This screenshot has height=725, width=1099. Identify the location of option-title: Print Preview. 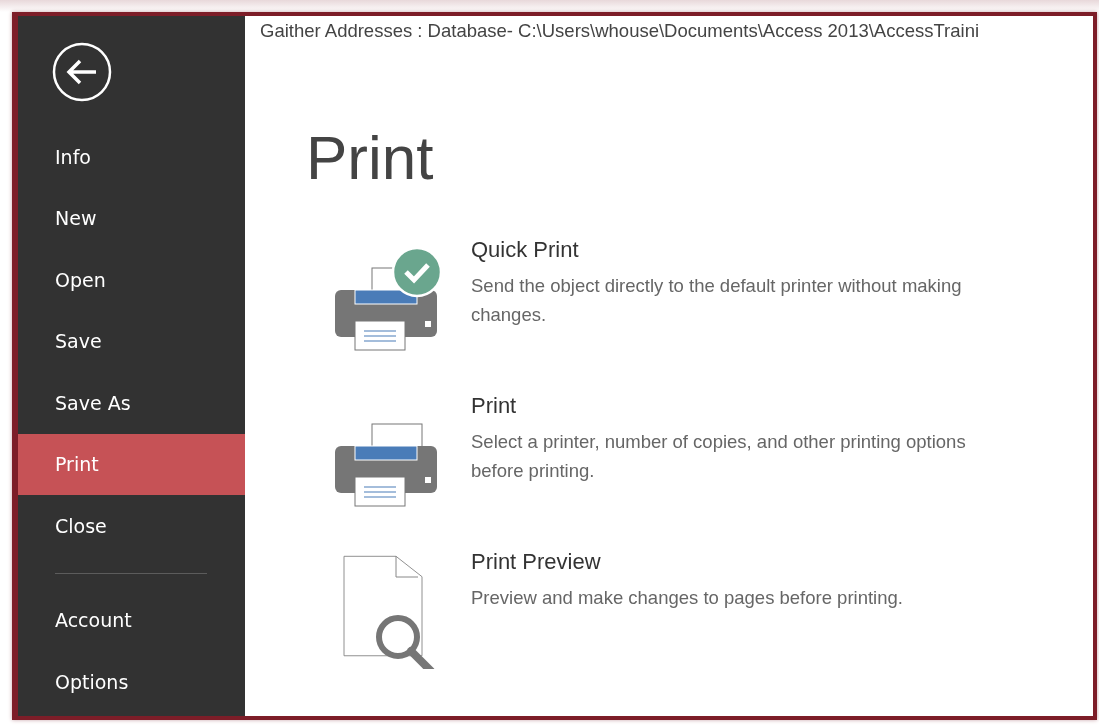
(536, 562).